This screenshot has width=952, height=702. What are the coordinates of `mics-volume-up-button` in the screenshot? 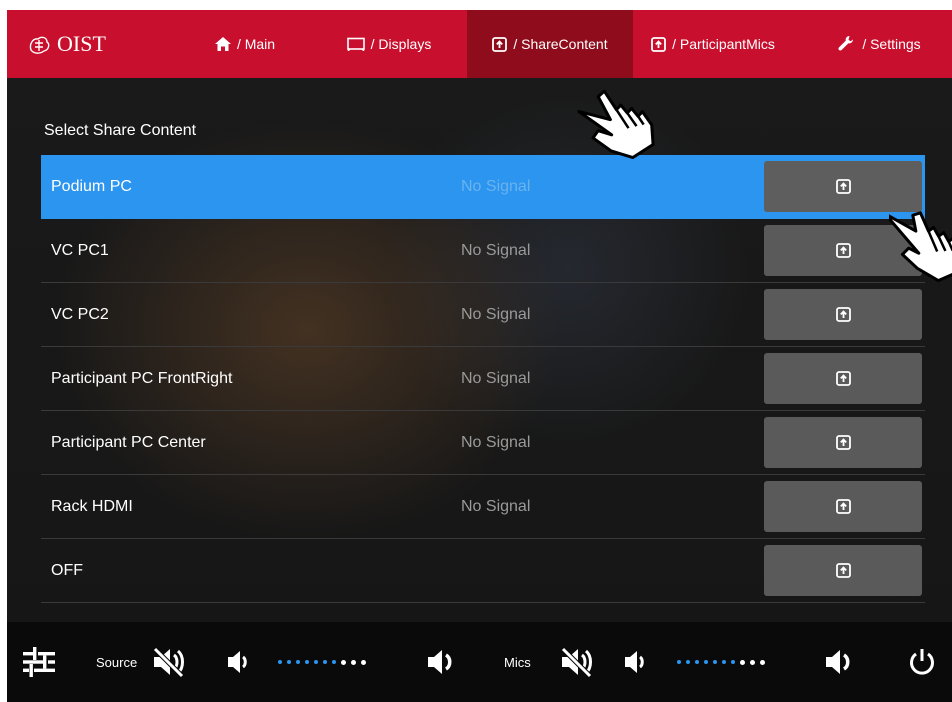 It's located at (840, 662).